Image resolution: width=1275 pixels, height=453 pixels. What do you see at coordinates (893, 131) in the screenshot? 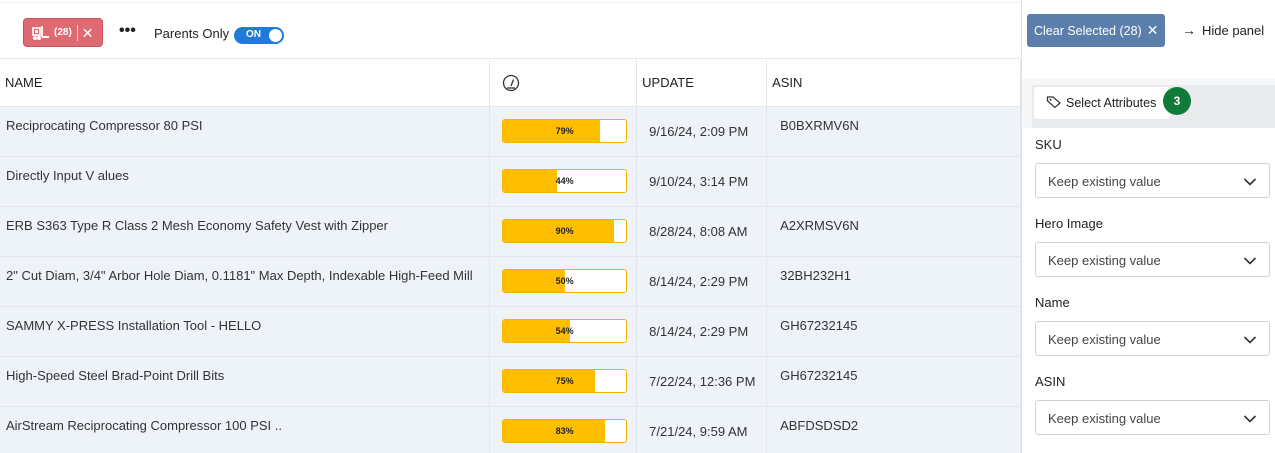
I see `asin-value: B0BXRMV6N` at bounding box center [893, 131].